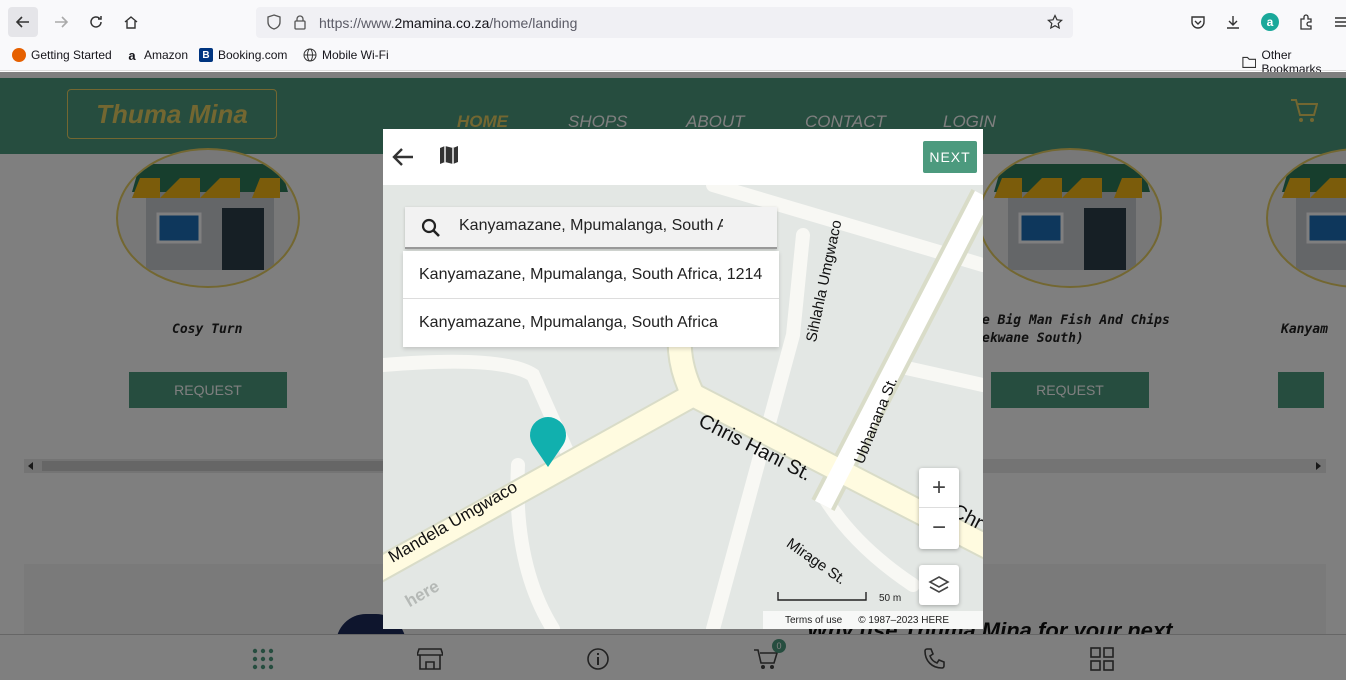  Describe the element at coordinates (19, 55) in the screenshot. I see `firefox-icon` at that location.